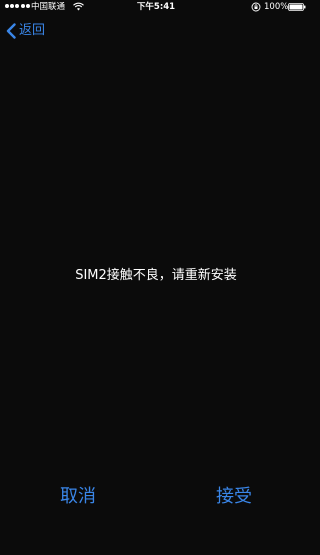 This screenshot has height=555, width=320. What do you see at coordinates (256, 7) in the screenshot?
I see `orientation-lock-icon` at bounding box center [256, 7].